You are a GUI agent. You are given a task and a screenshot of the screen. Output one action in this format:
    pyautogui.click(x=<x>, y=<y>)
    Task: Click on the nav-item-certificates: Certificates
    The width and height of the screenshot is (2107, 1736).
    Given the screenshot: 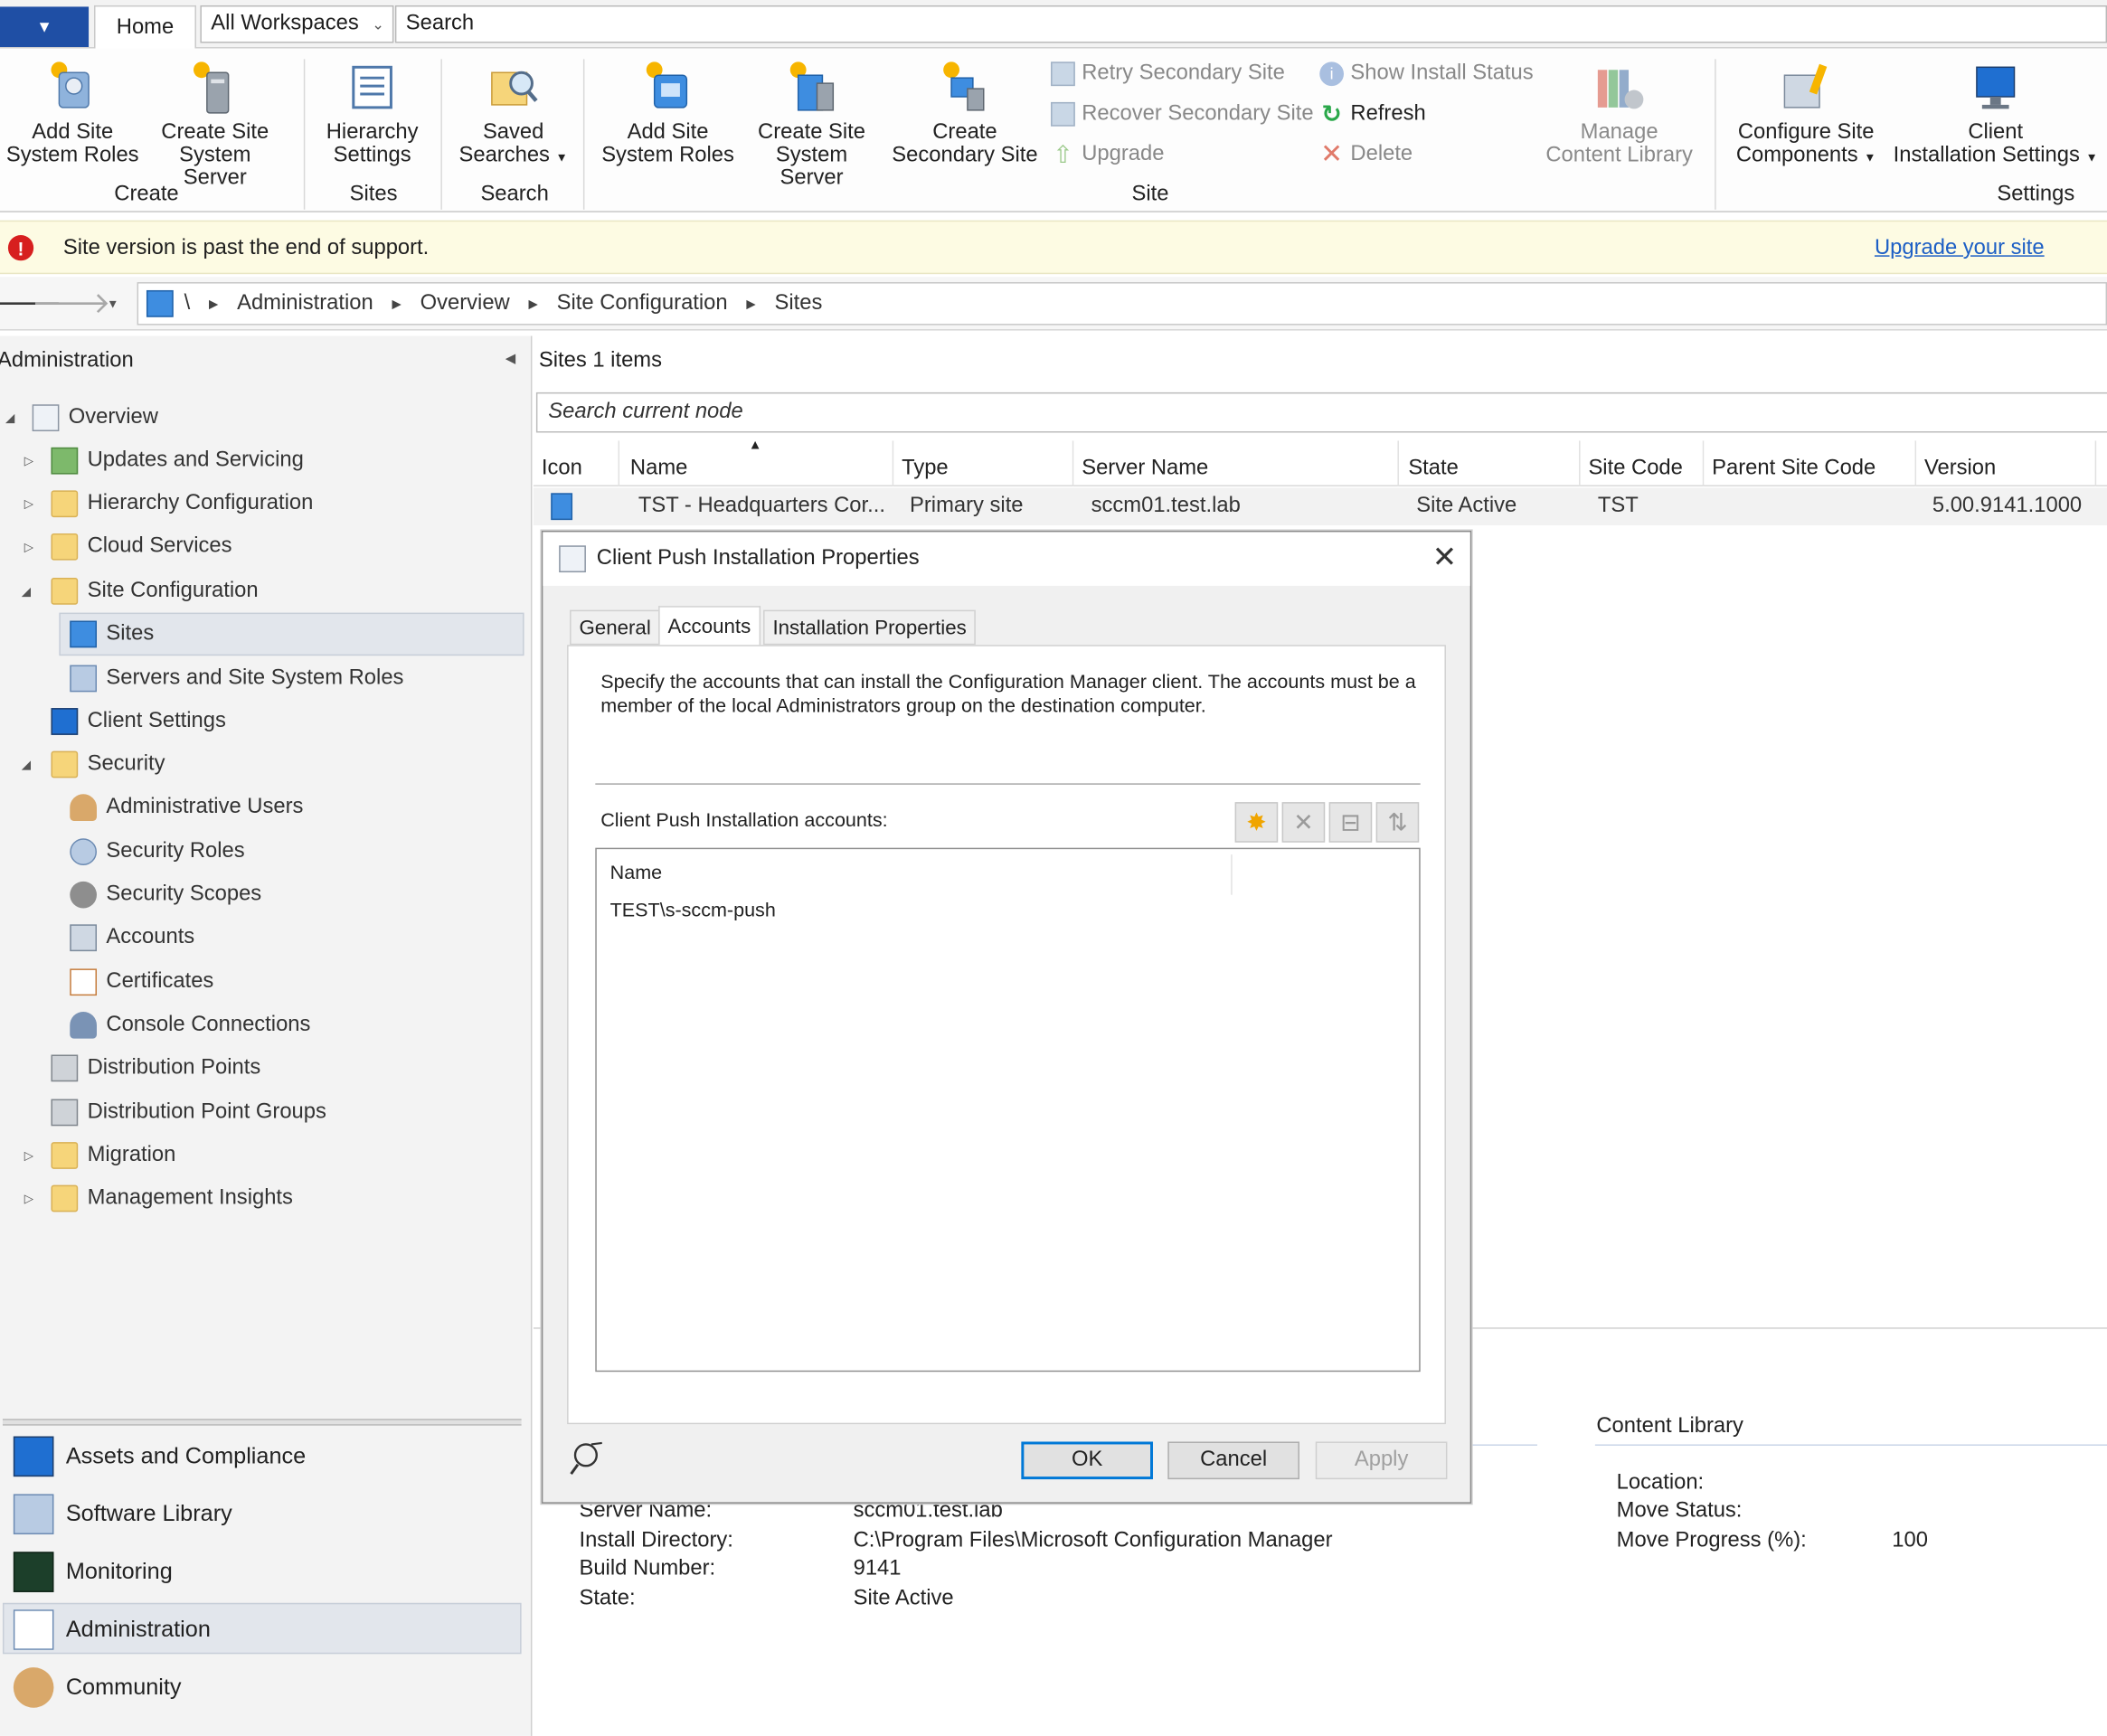 What is the action you would take?
    pyautogui.click(x=141, y=982)
    